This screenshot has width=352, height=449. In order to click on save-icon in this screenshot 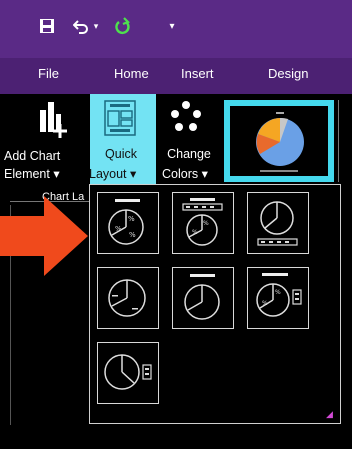, I will do `click(47, 26)`.